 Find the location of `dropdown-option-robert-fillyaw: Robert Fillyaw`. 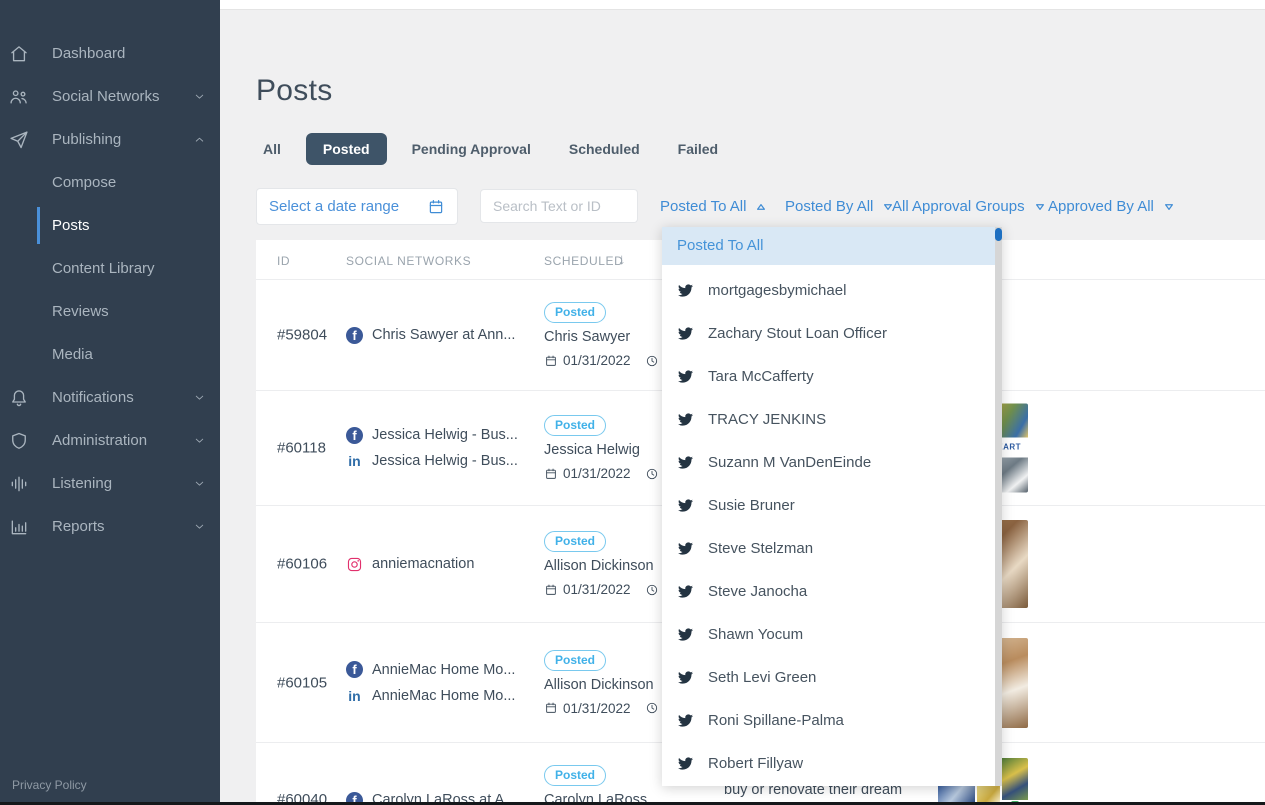

dropdown-option-robert-fillyaw: Robert Fillyaw is located at coordinates (828, 763).